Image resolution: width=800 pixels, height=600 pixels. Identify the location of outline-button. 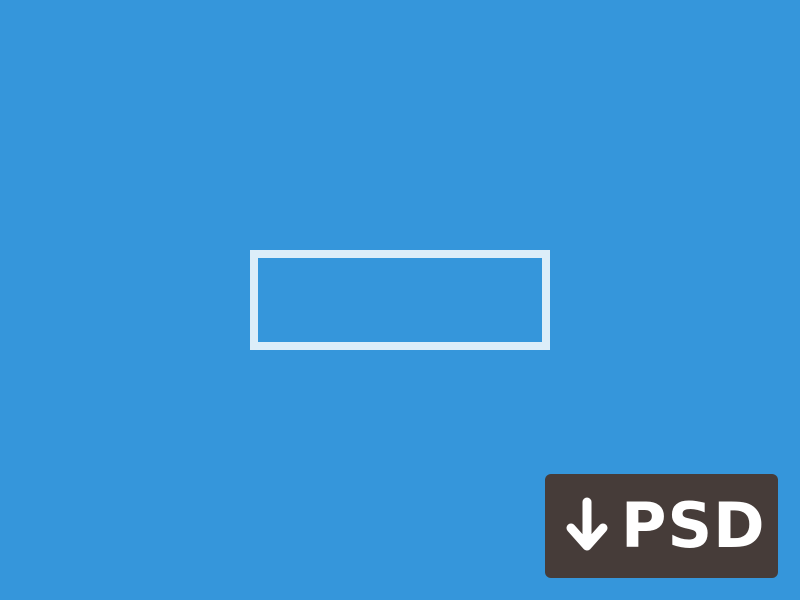
(400, 300).